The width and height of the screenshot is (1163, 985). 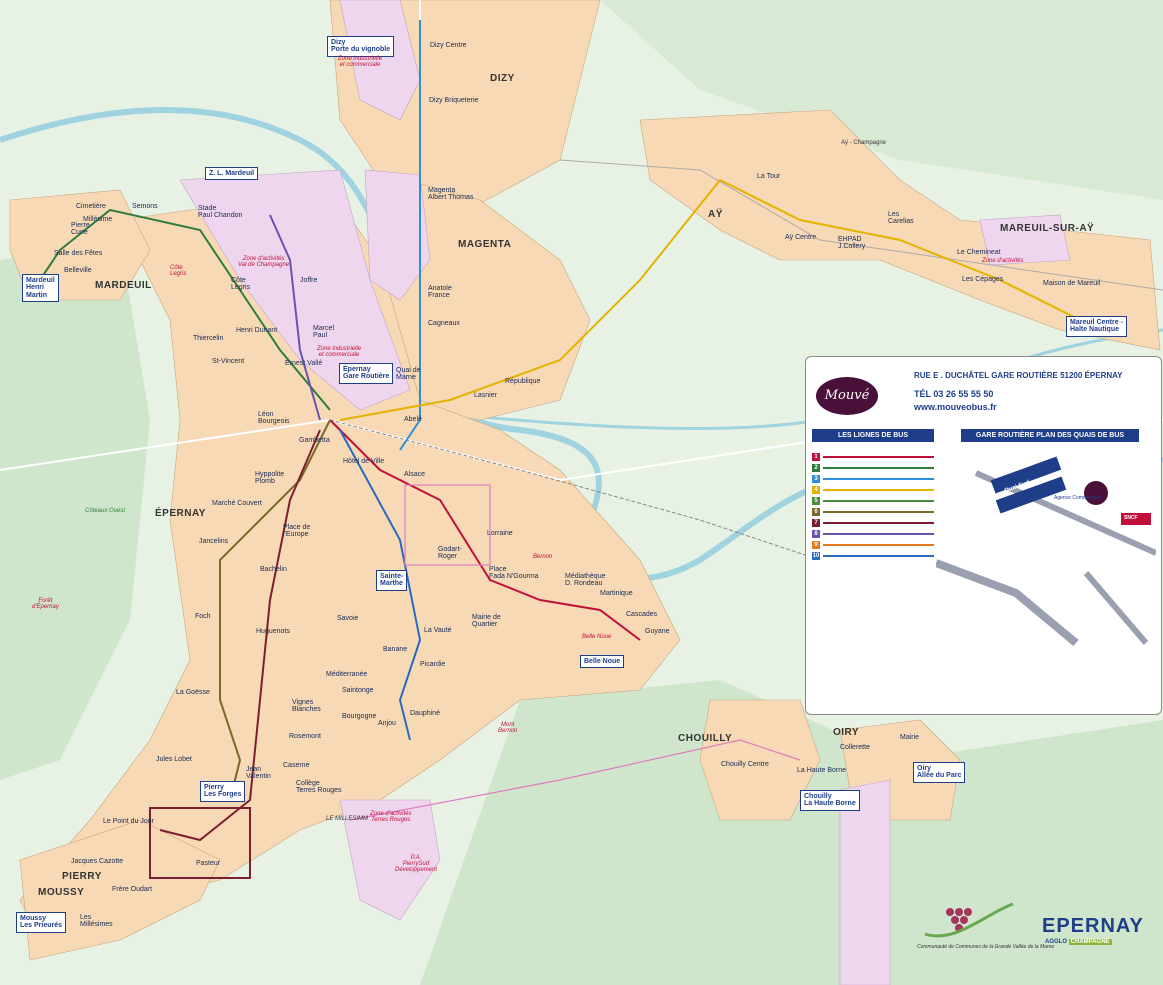 I want to click on stop-label: Bourgogne, so click(x=359, y=716).